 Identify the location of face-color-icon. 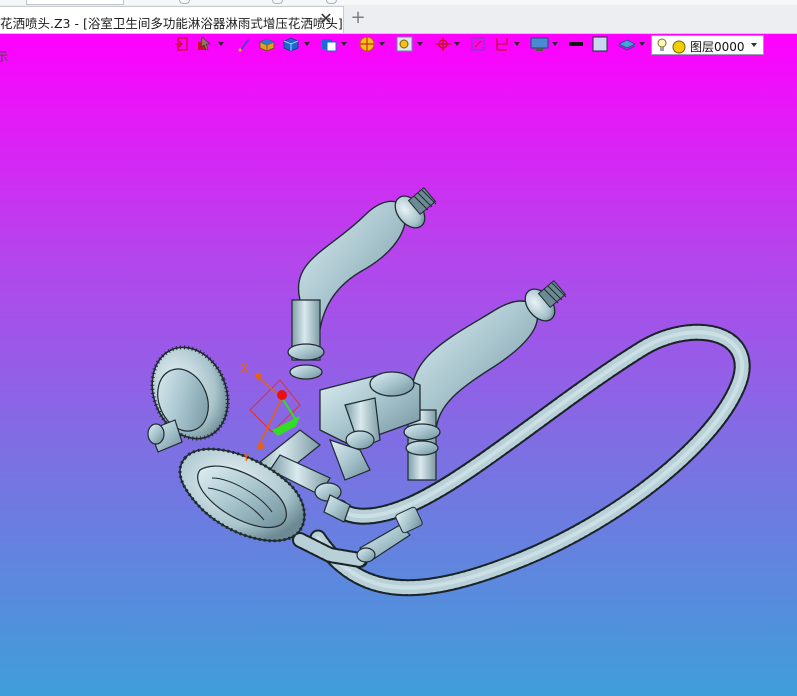
(600, 45).